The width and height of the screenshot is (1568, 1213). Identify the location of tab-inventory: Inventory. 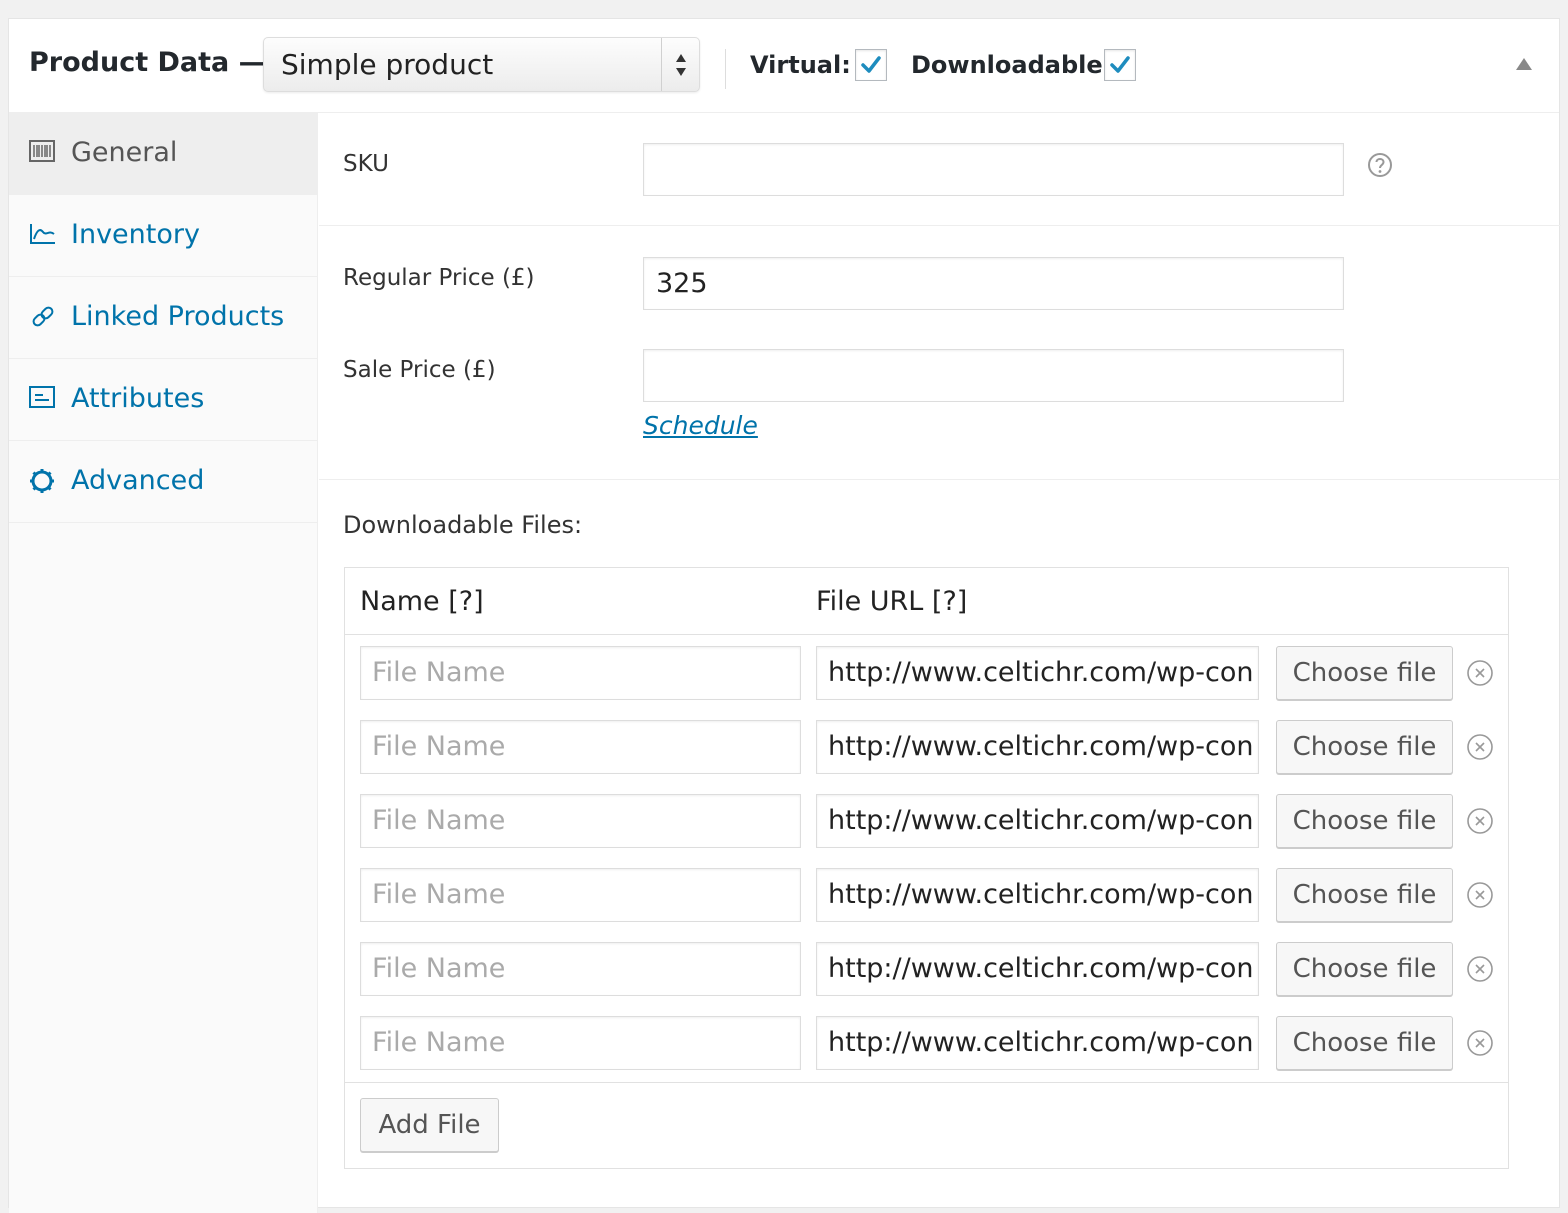
(163, 236).